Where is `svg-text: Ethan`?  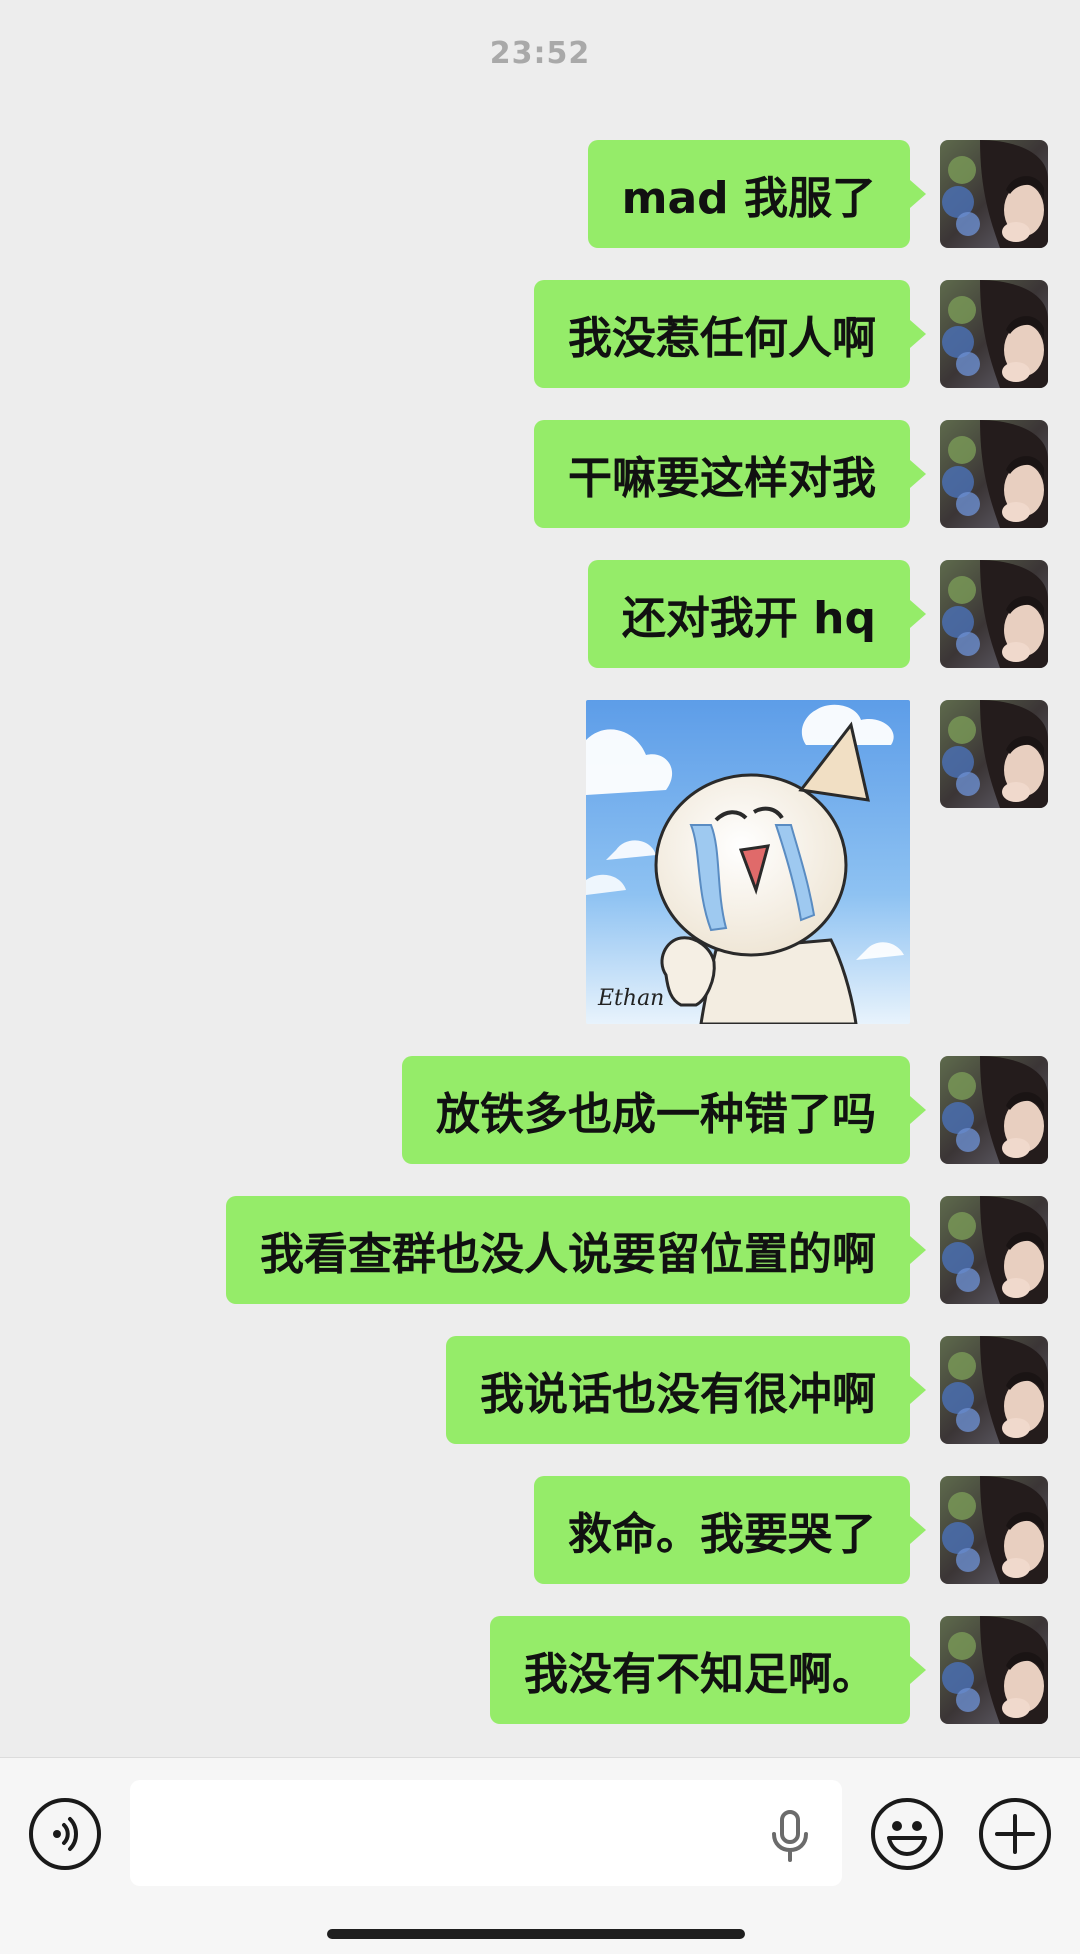
svg-text: Ethan is located at coordinates (630, 998).